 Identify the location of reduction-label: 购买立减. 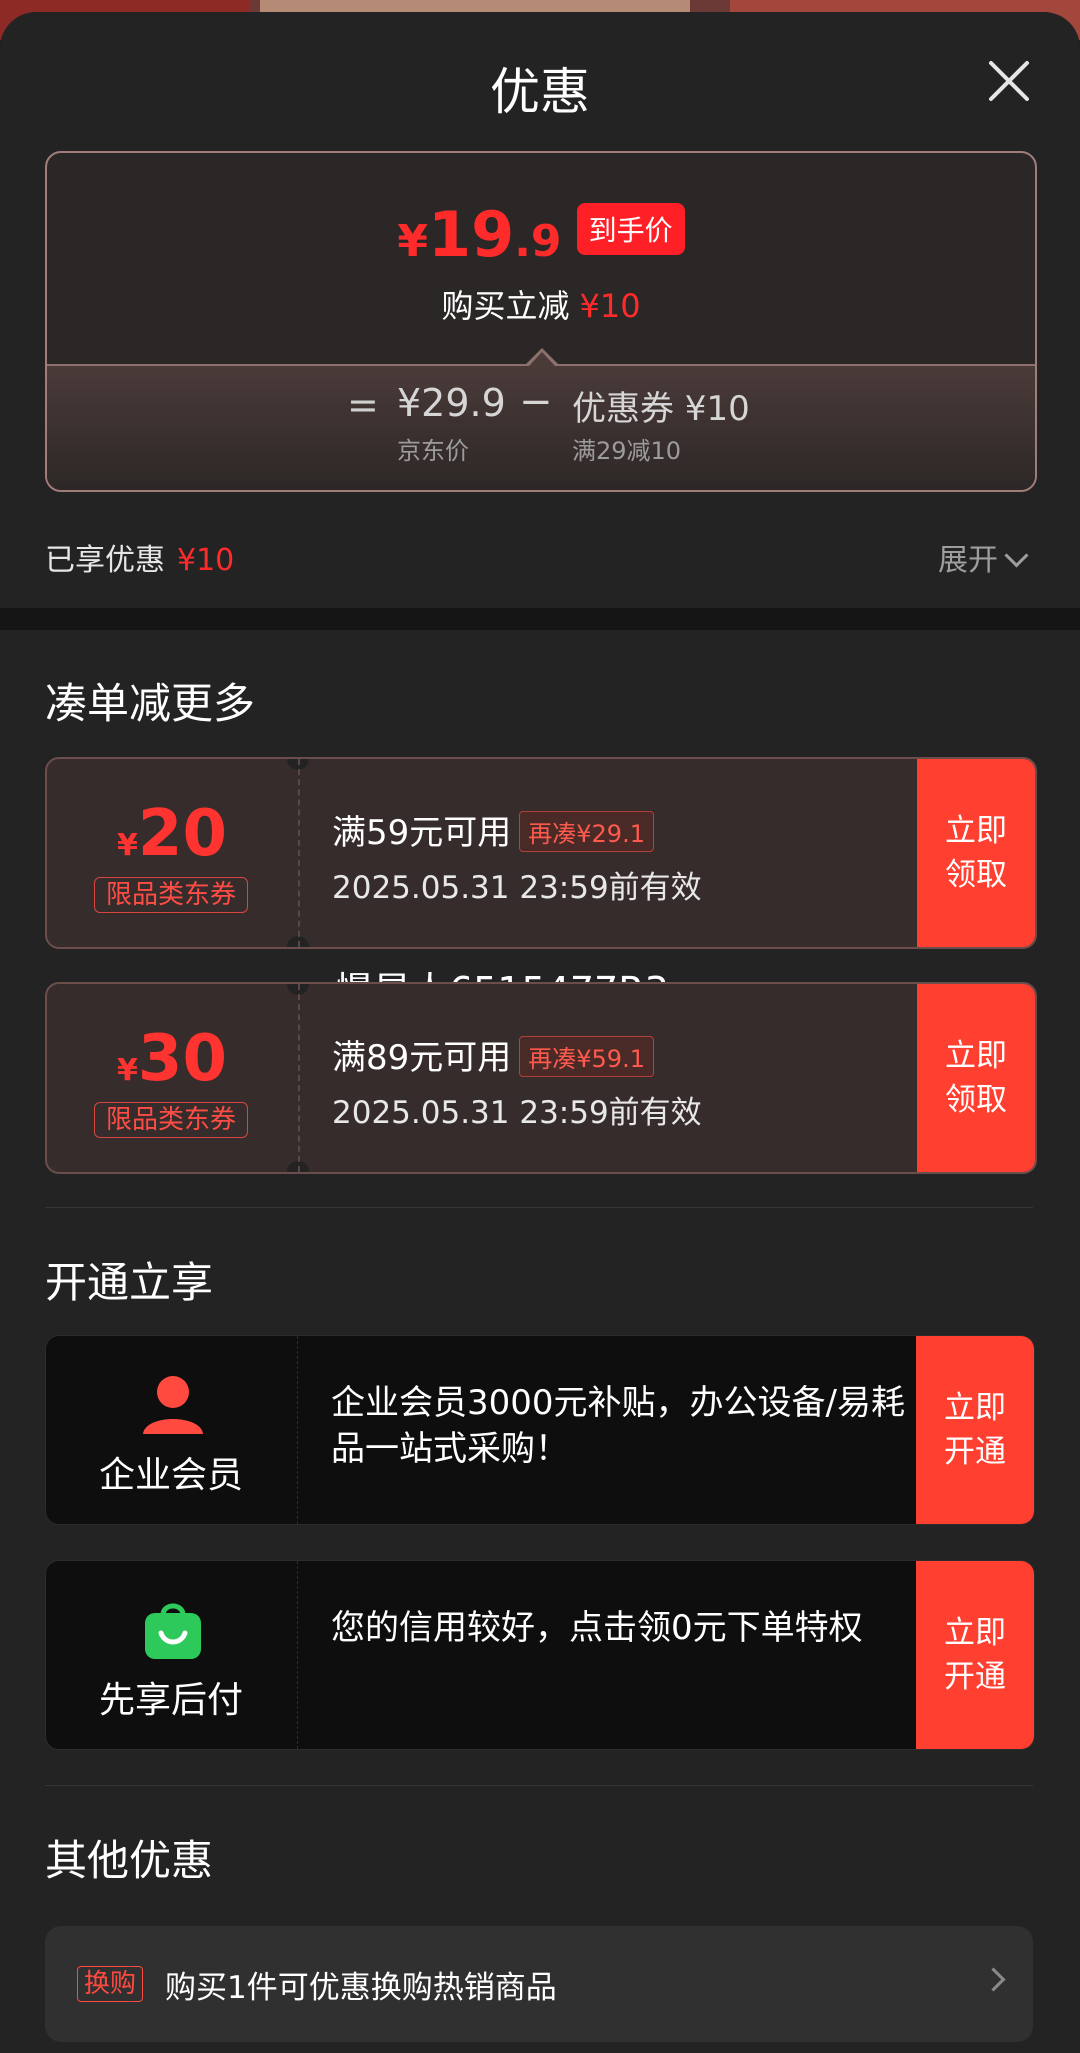
(505, 306).